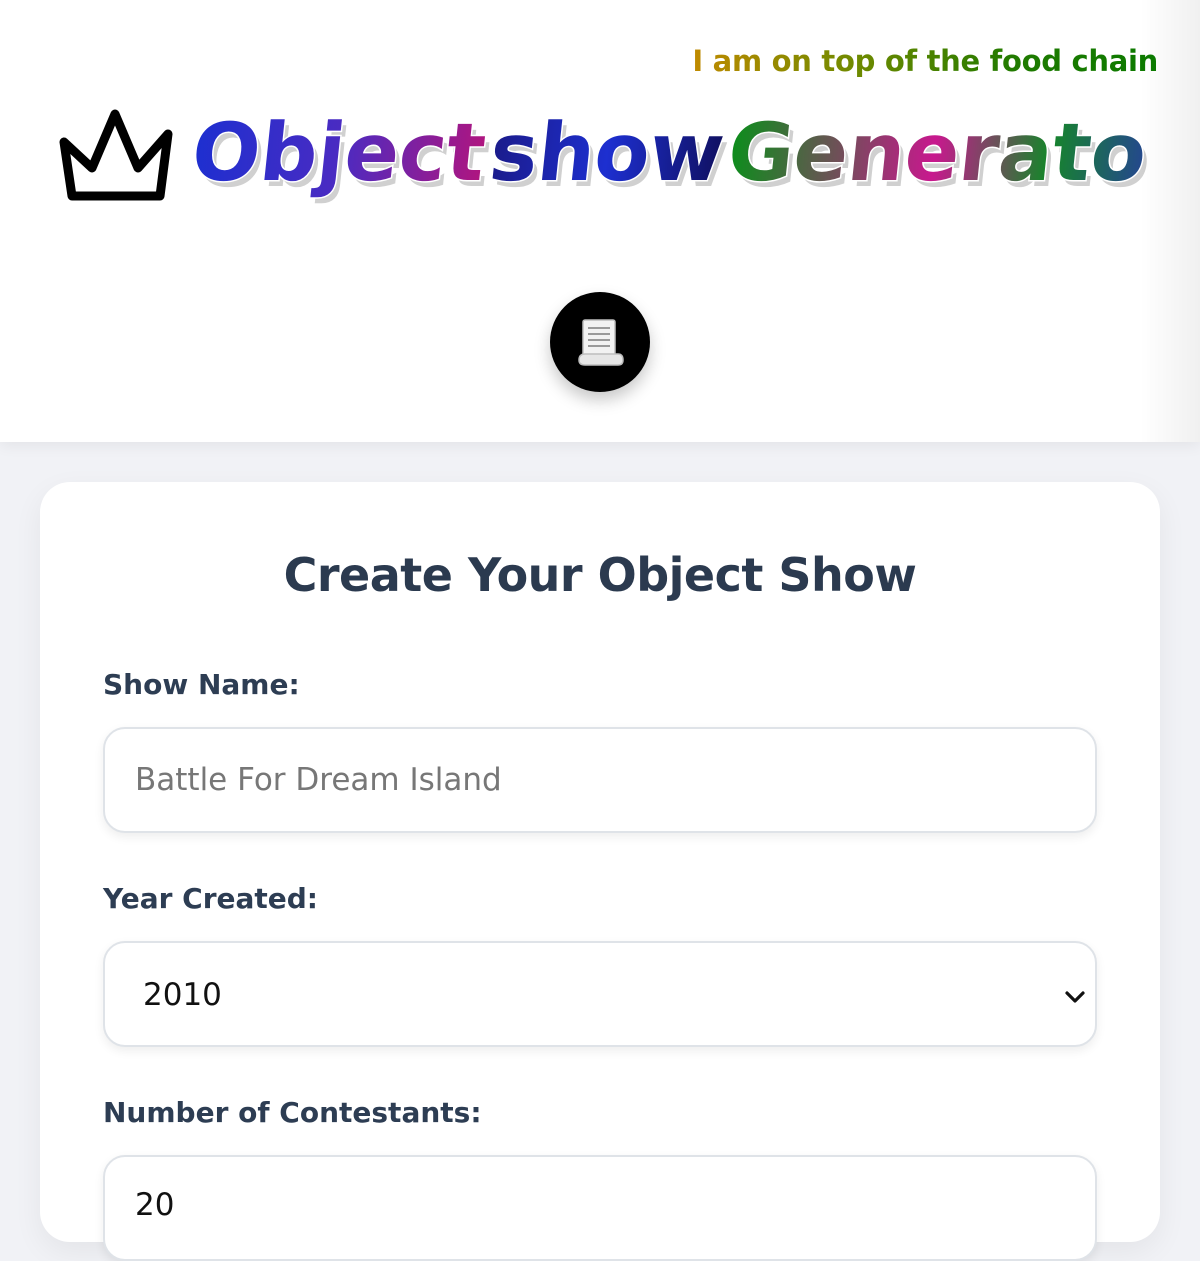  Describe the element at coordinates (925, 61) in the screenshot. I see `tagline: I am on top of the food chain` at that location.